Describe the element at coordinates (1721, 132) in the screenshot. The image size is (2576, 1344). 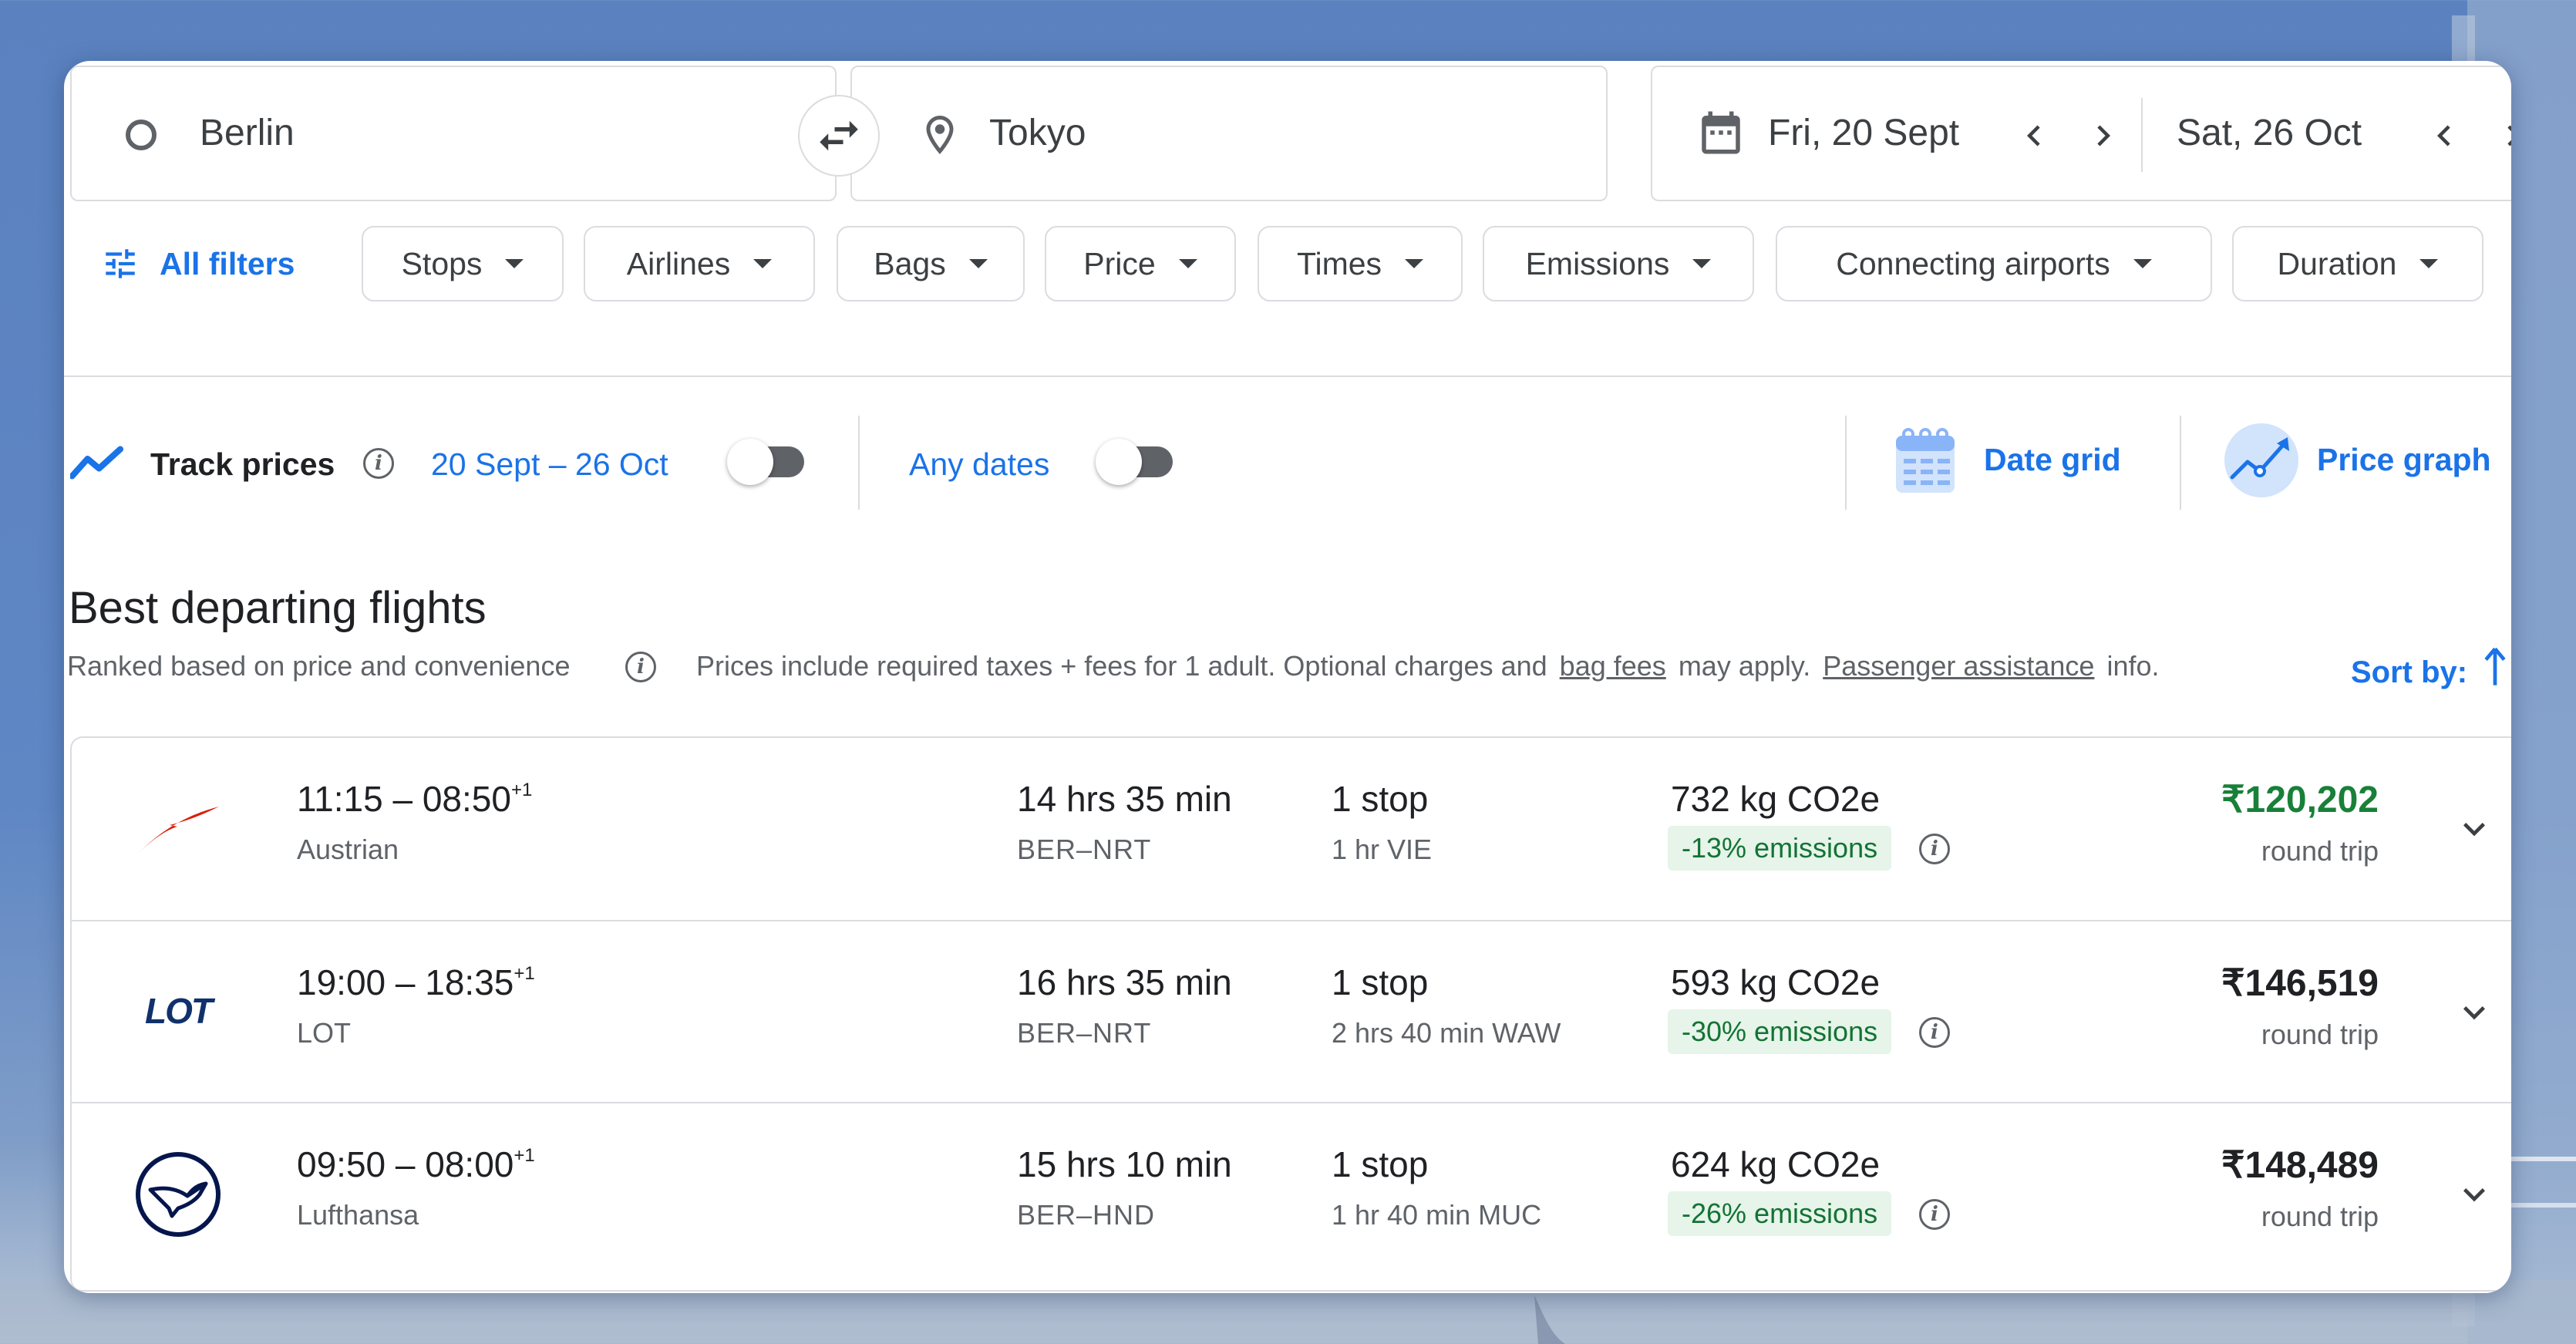
I see `calendar-icon` at that location.